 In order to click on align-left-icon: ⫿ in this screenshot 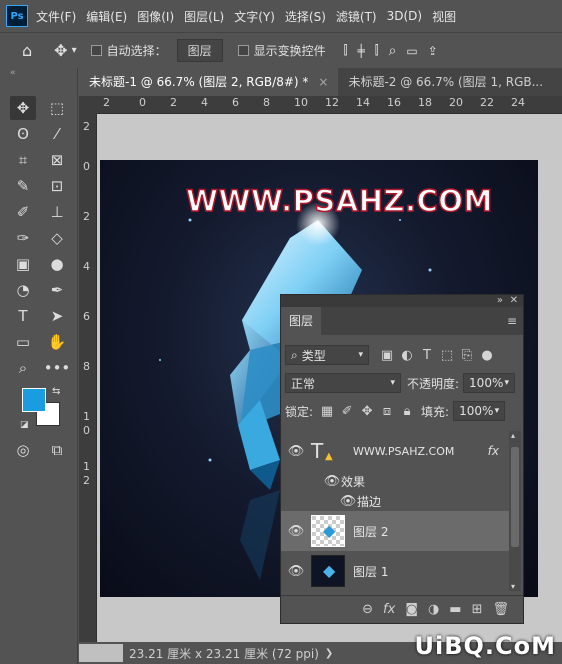, I will do `click(346, 50)`.